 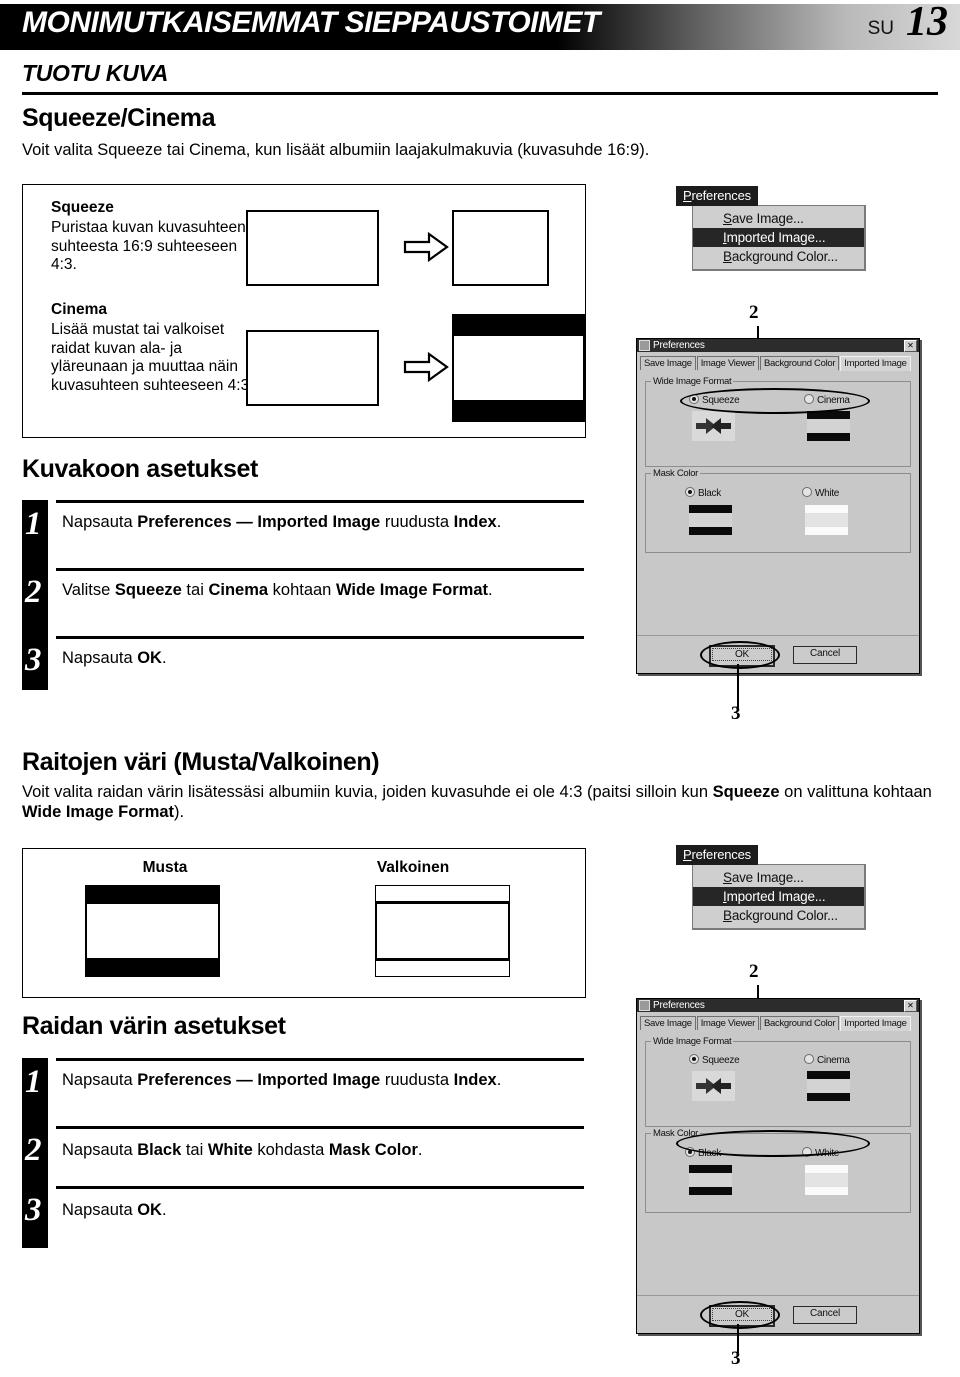 I want to click on callout-3-leader-line, so click(x=738, y=686).